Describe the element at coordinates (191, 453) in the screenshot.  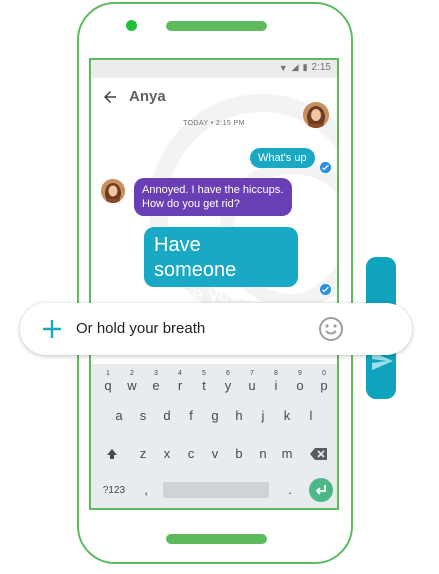
I see `key-c: c` at that location.